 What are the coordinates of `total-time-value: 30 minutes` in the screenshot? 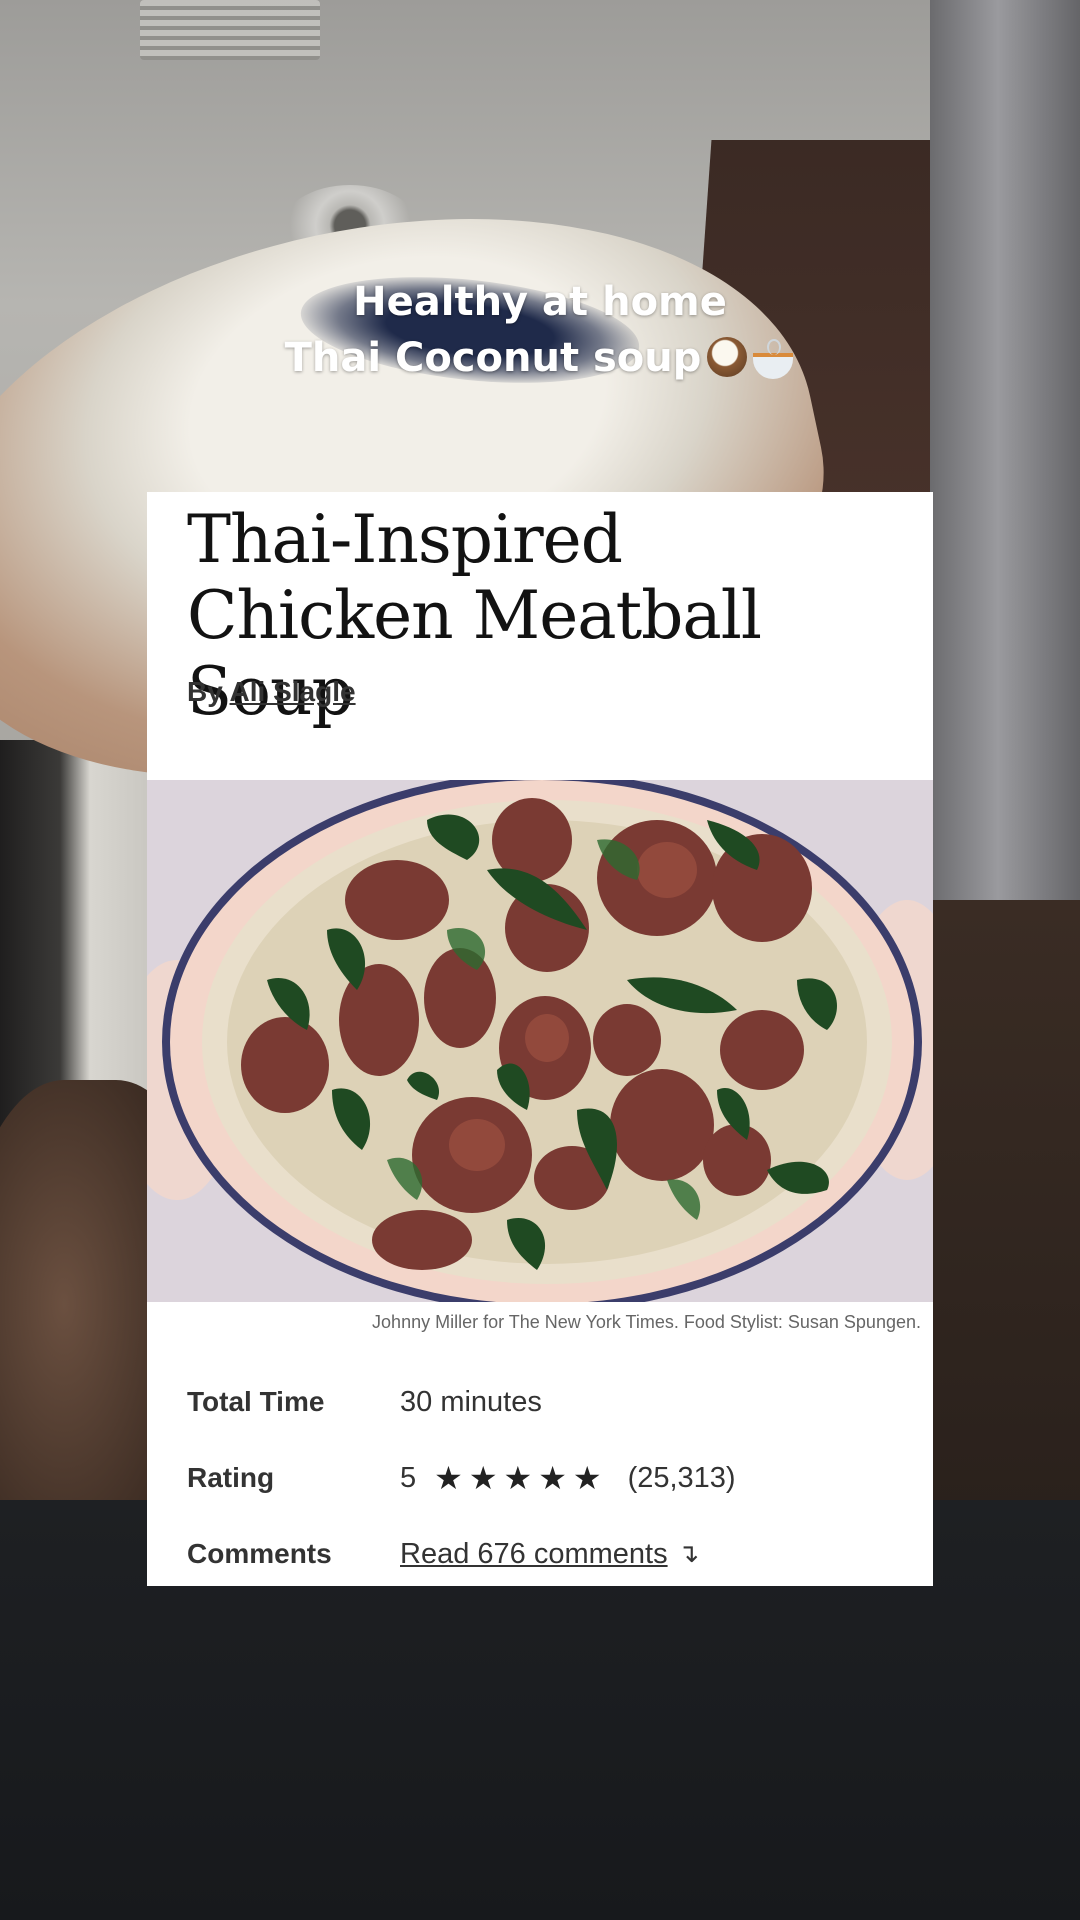 It's located at (471, 1401).